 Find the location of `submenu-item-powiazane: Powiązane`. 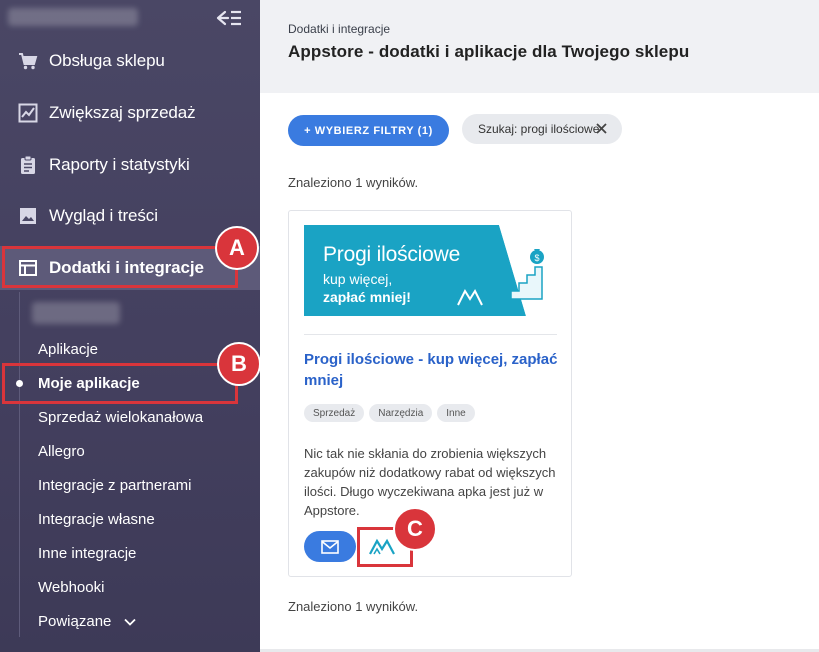

submenu-item-powiazane: Powiązane is located at coordinates (87, 621).